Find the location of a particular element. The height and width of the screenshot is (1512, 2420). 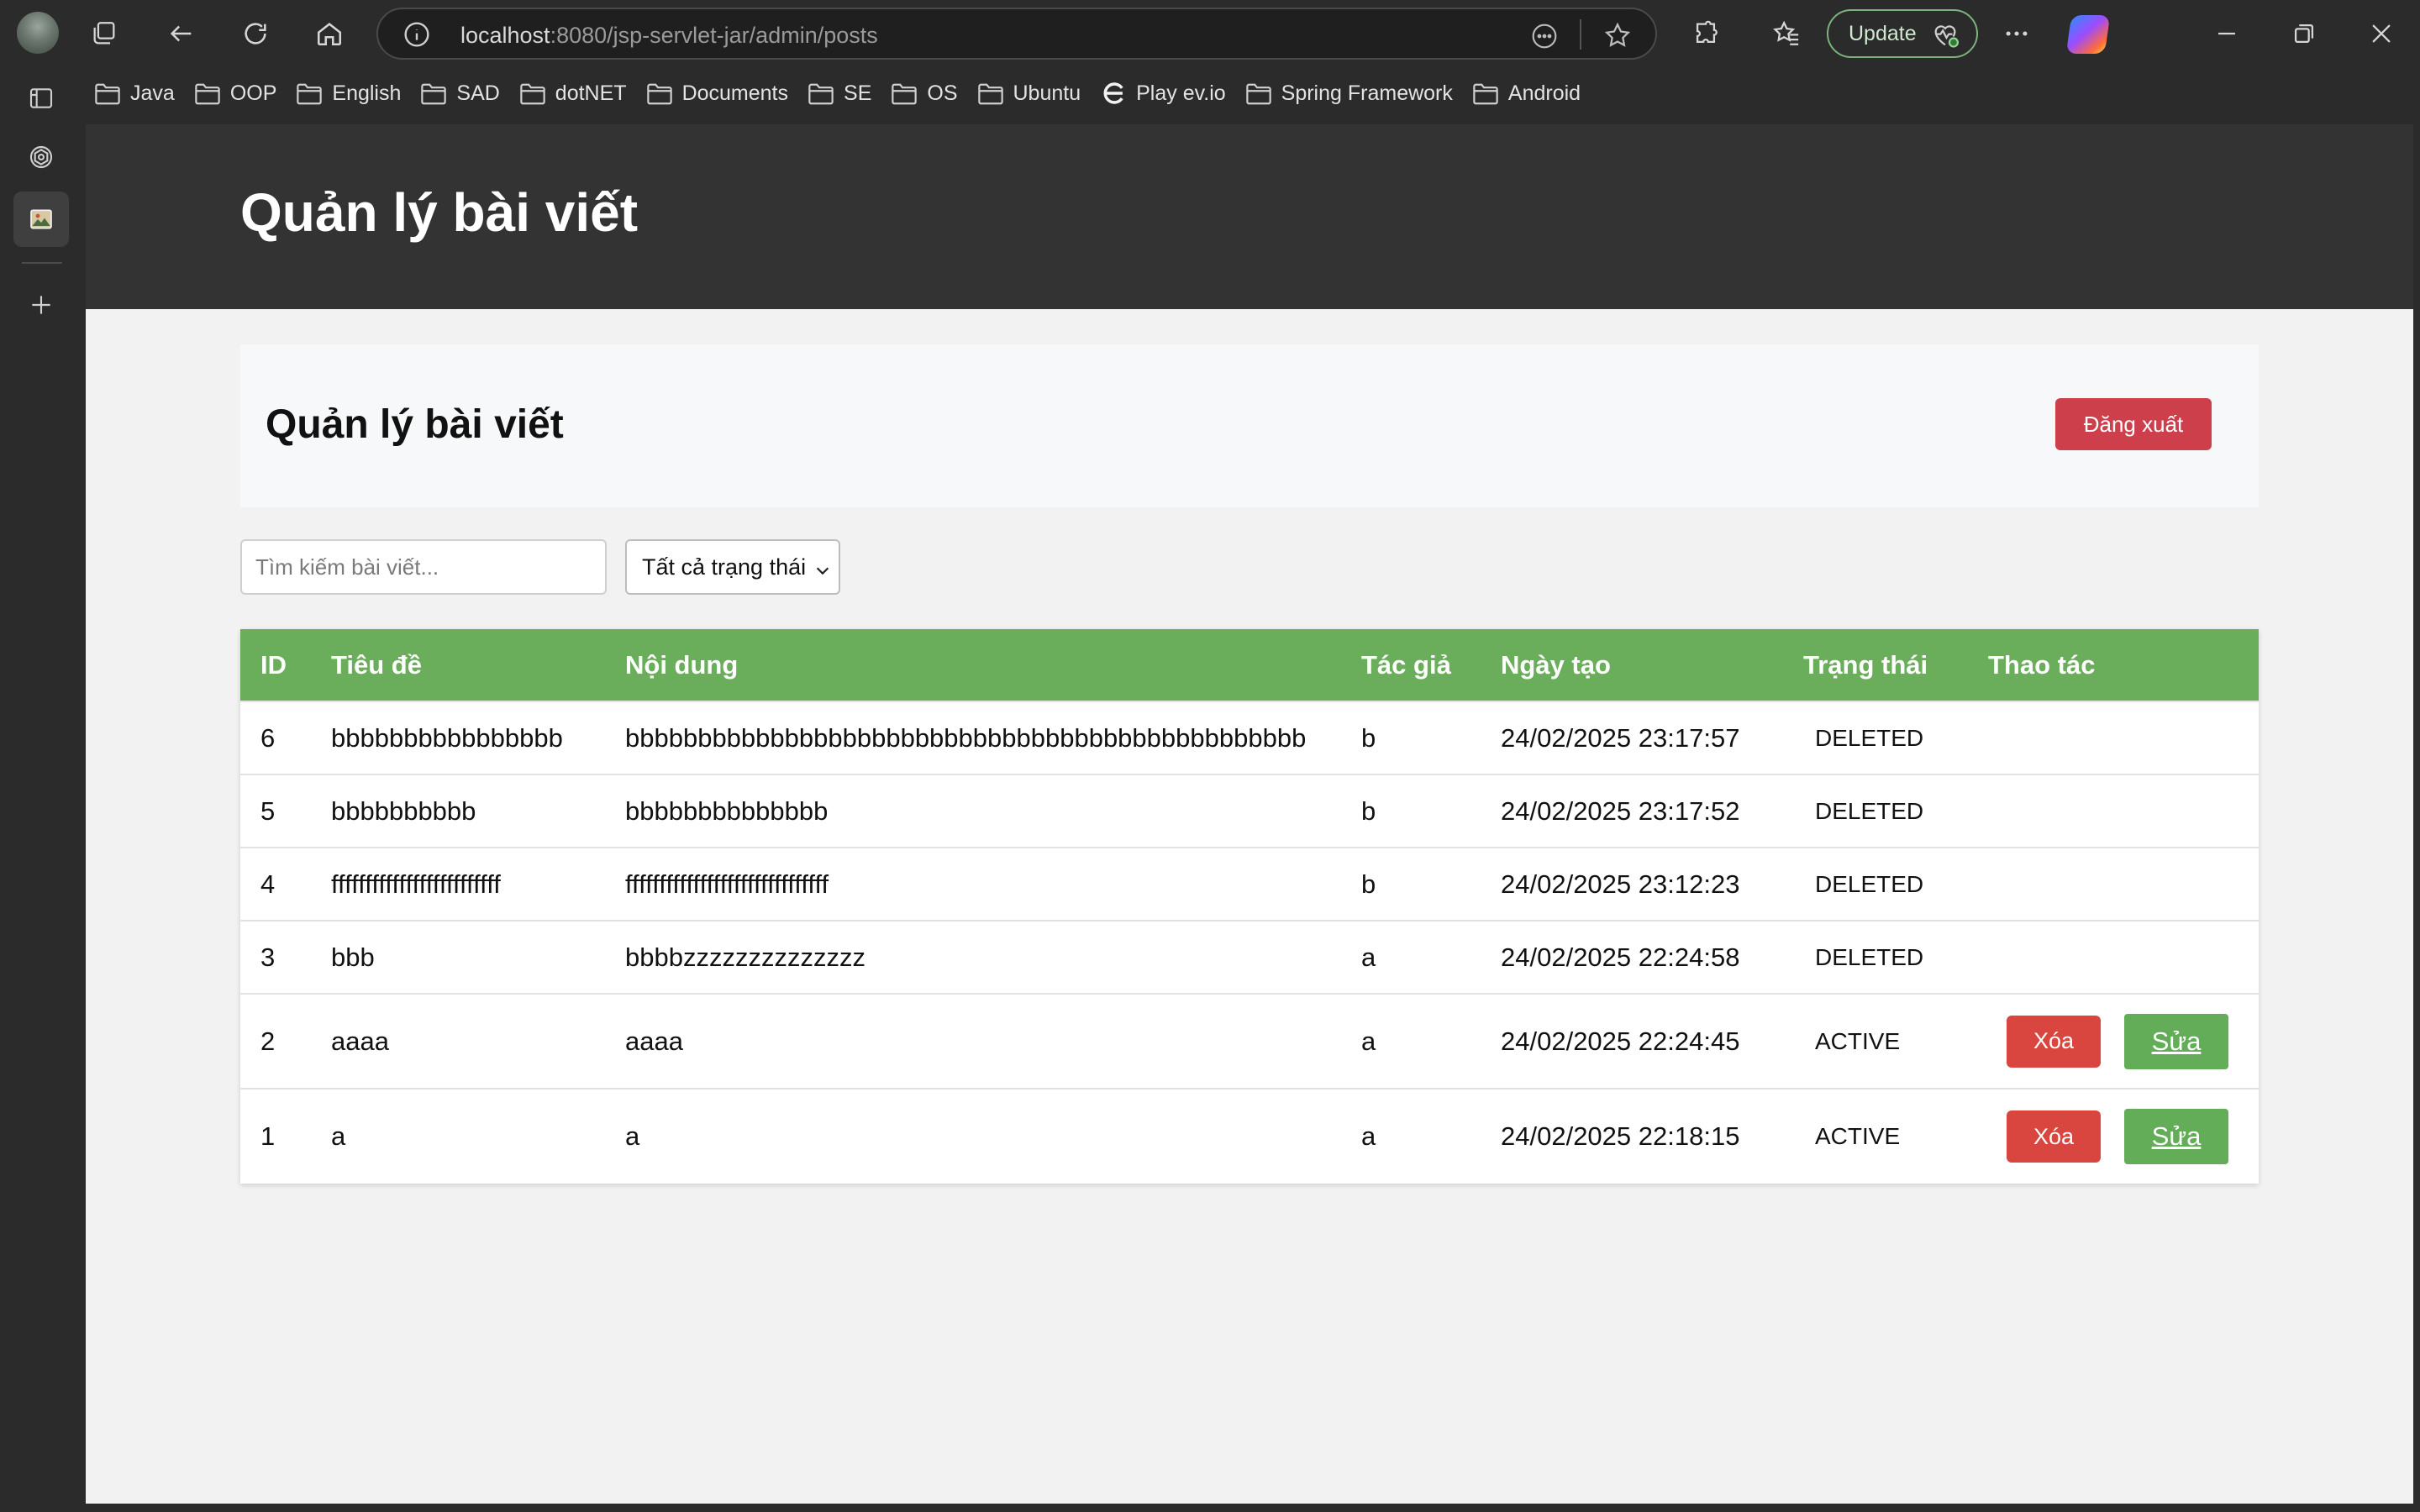

bookmark-label: OOP is located at coordinates (253, 93).